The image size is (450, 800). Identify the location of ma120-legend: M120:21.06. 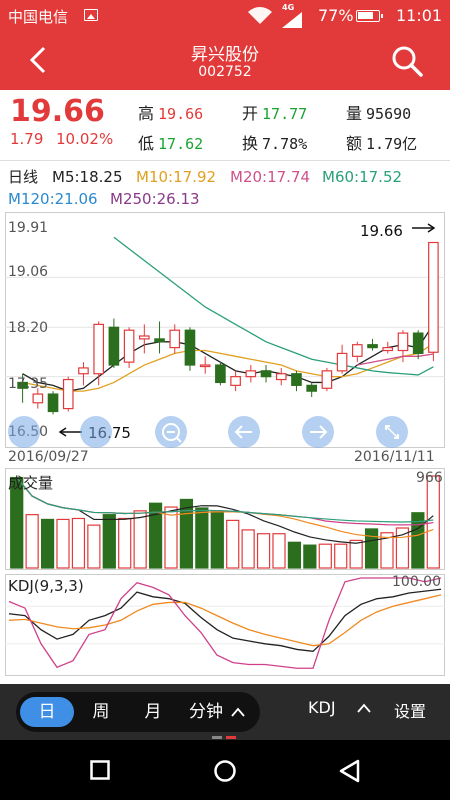
(53, 199).